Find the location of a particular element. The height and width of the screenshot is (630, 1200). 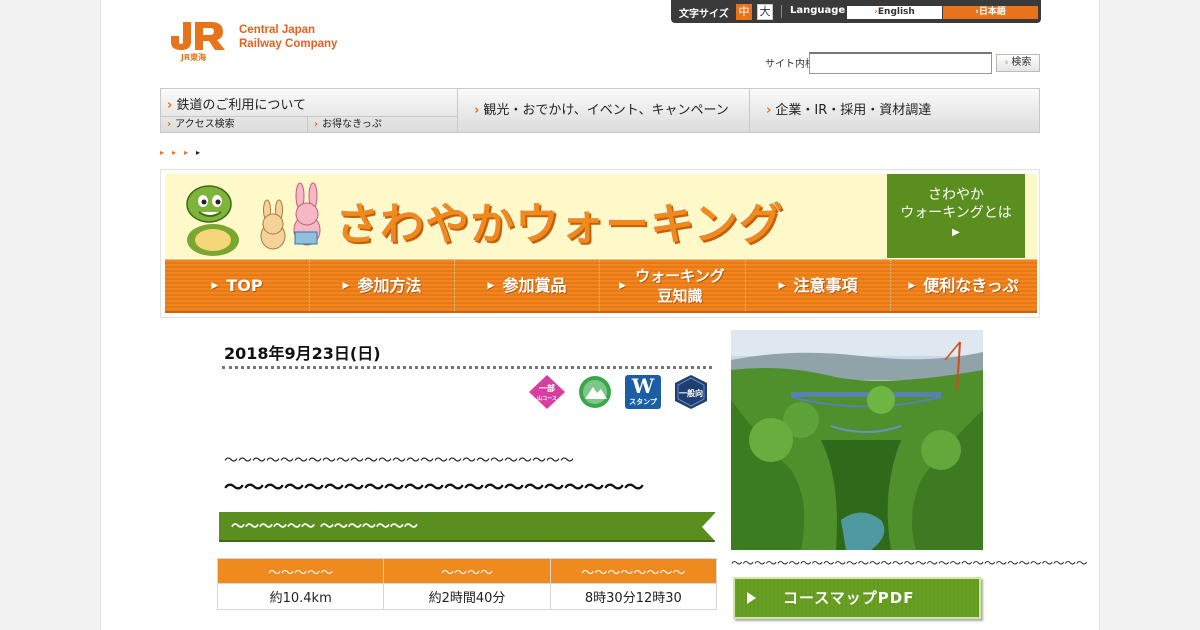

partial-course-badge-text: 一部 is located at coordinates (547, 388).